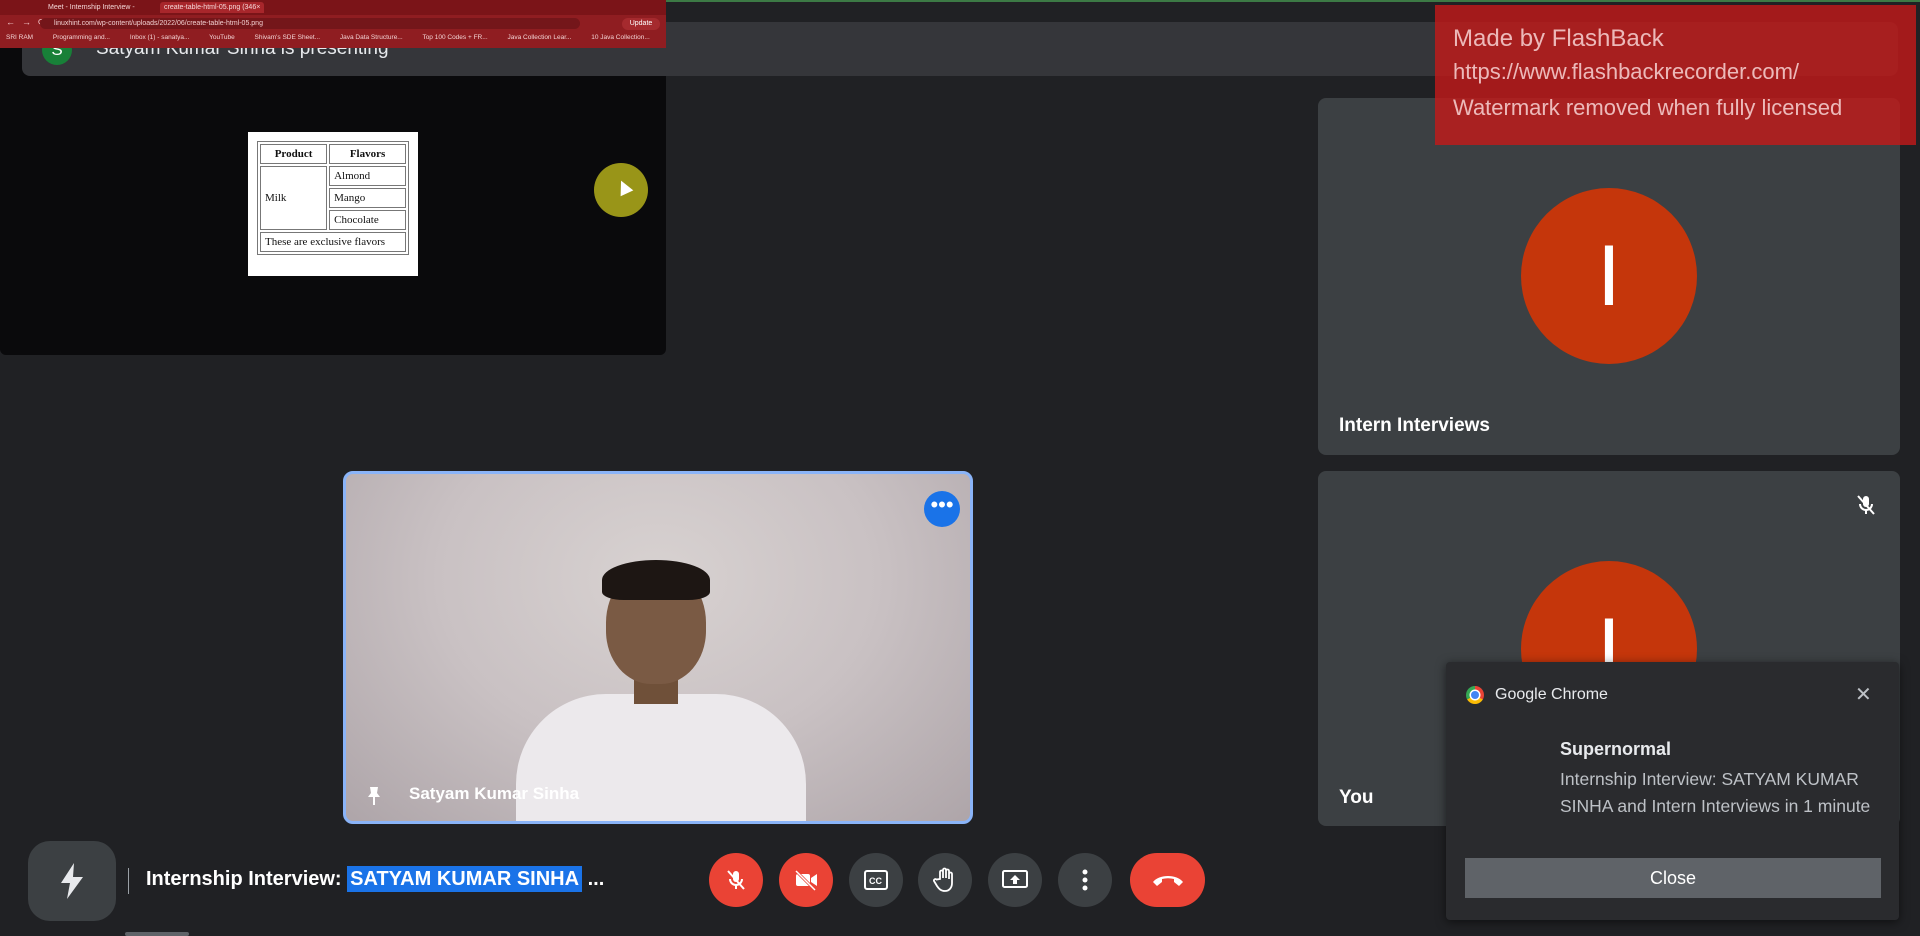 The height and width of the screenshot is (936, 1920). Describe the element at coordinates (222, 37) in the screenshot. I see `bookmark: YouTube` at that location.